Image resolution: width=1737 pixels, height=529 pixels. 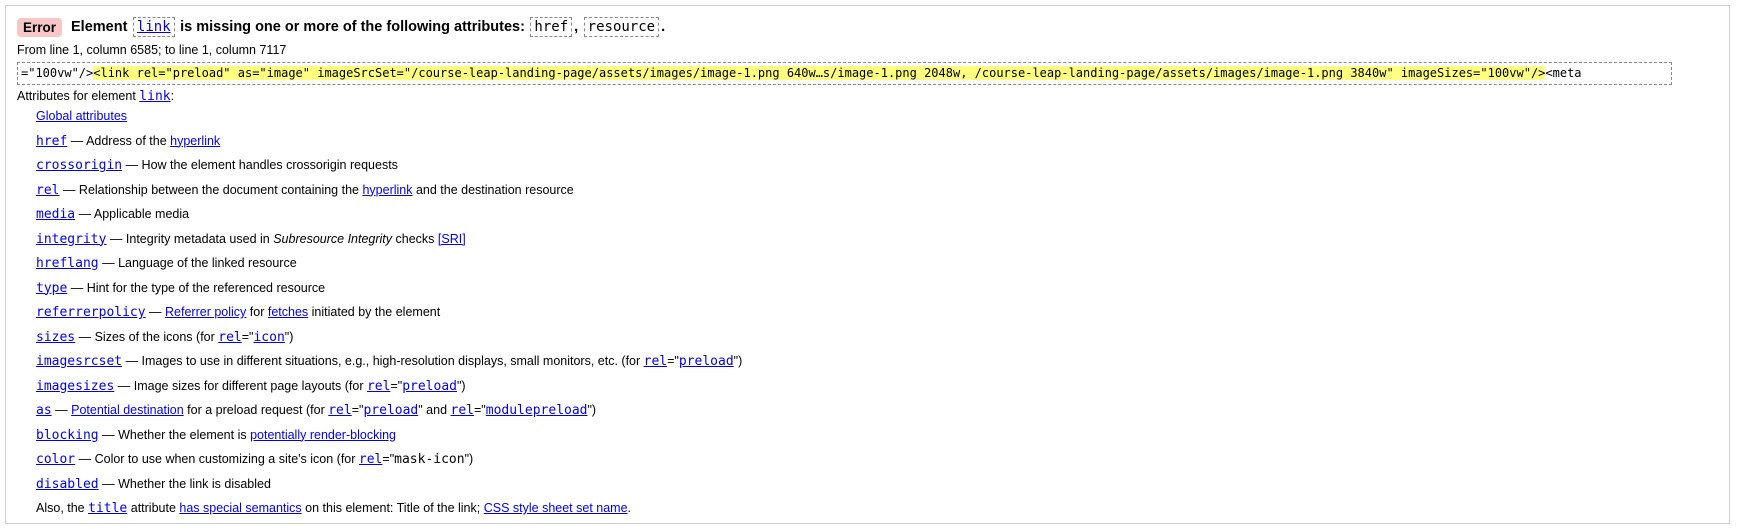 What do you see at coordinates (67, 435) in the screenshot?
I see `attr-link-blocking: blocking` at bounding box center [67, 435].